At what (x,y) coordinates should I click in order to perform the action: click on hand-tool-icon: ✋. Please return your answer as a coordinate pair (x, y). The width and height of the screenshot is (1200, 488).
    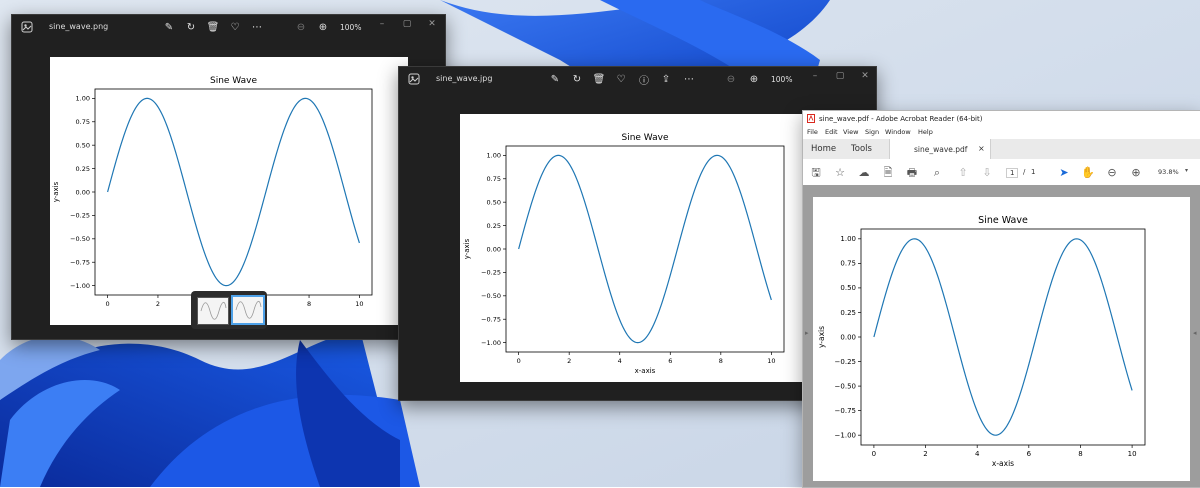
    Looking at the image, I should click on (1088, 173).